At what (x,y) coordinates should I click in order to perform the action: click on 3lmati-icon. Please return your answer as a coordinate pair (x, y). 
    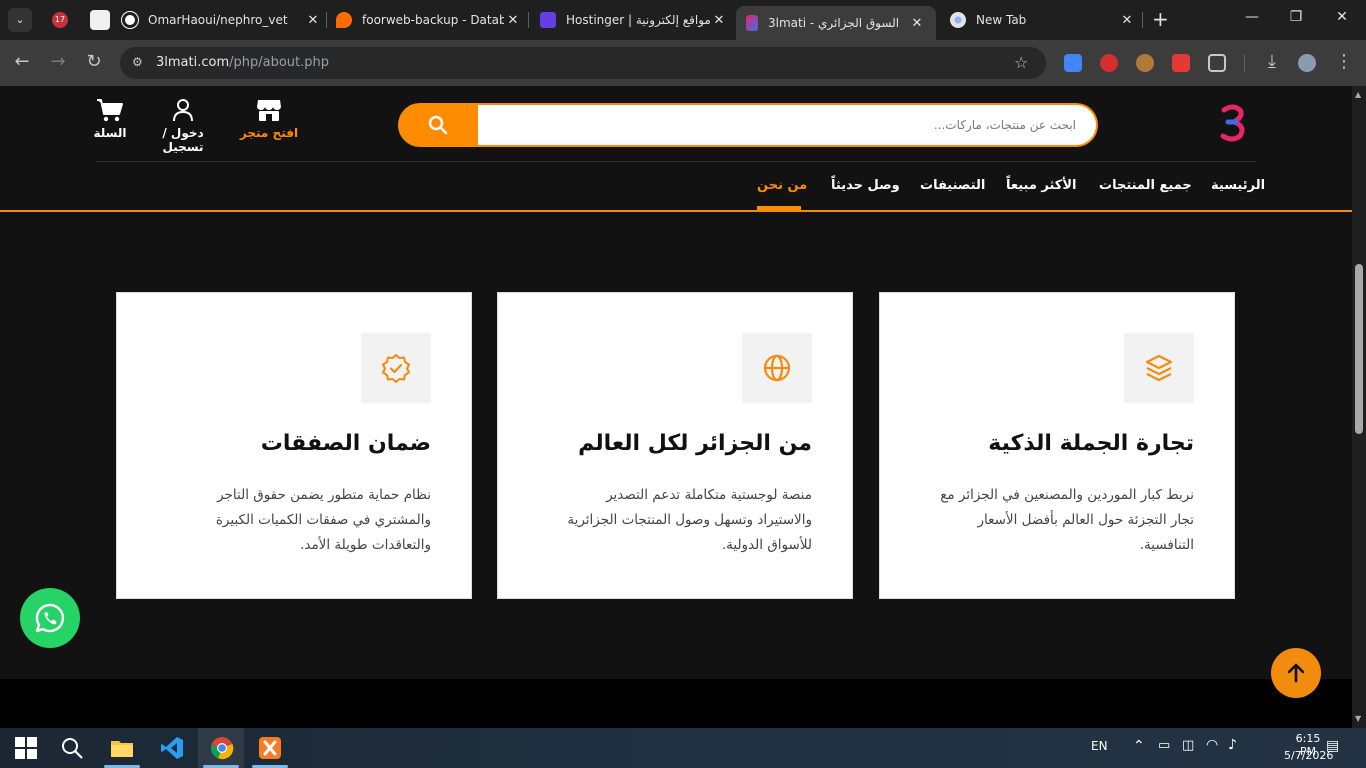
    Looking at the image, I should click on (752, 23).